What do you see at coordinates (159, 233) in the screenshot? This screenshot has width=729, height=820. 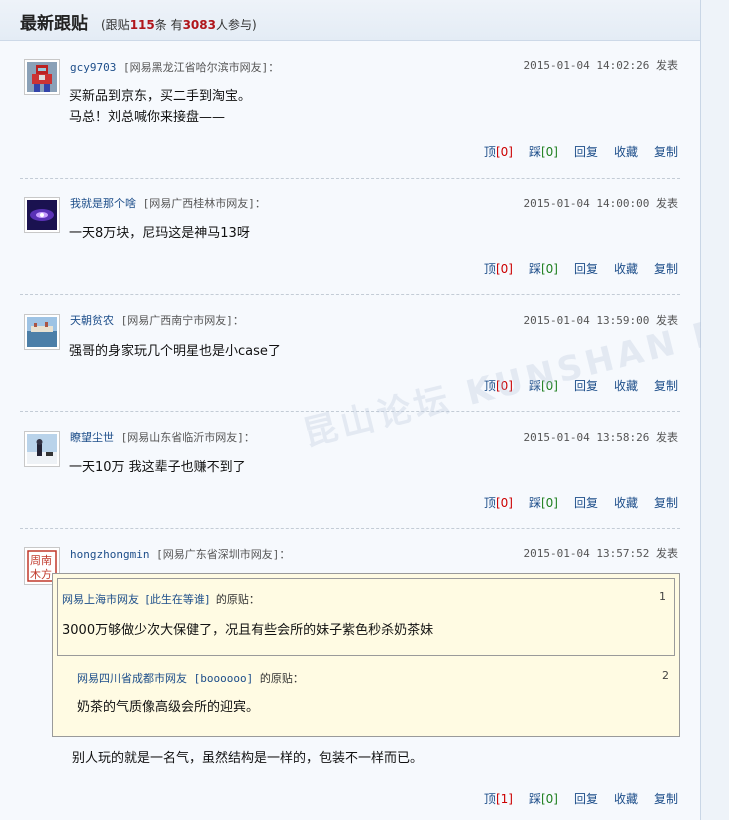 I see `comment-text: 一天8万块，尼玛这是神马13呀` at bounding box center [159, 233].